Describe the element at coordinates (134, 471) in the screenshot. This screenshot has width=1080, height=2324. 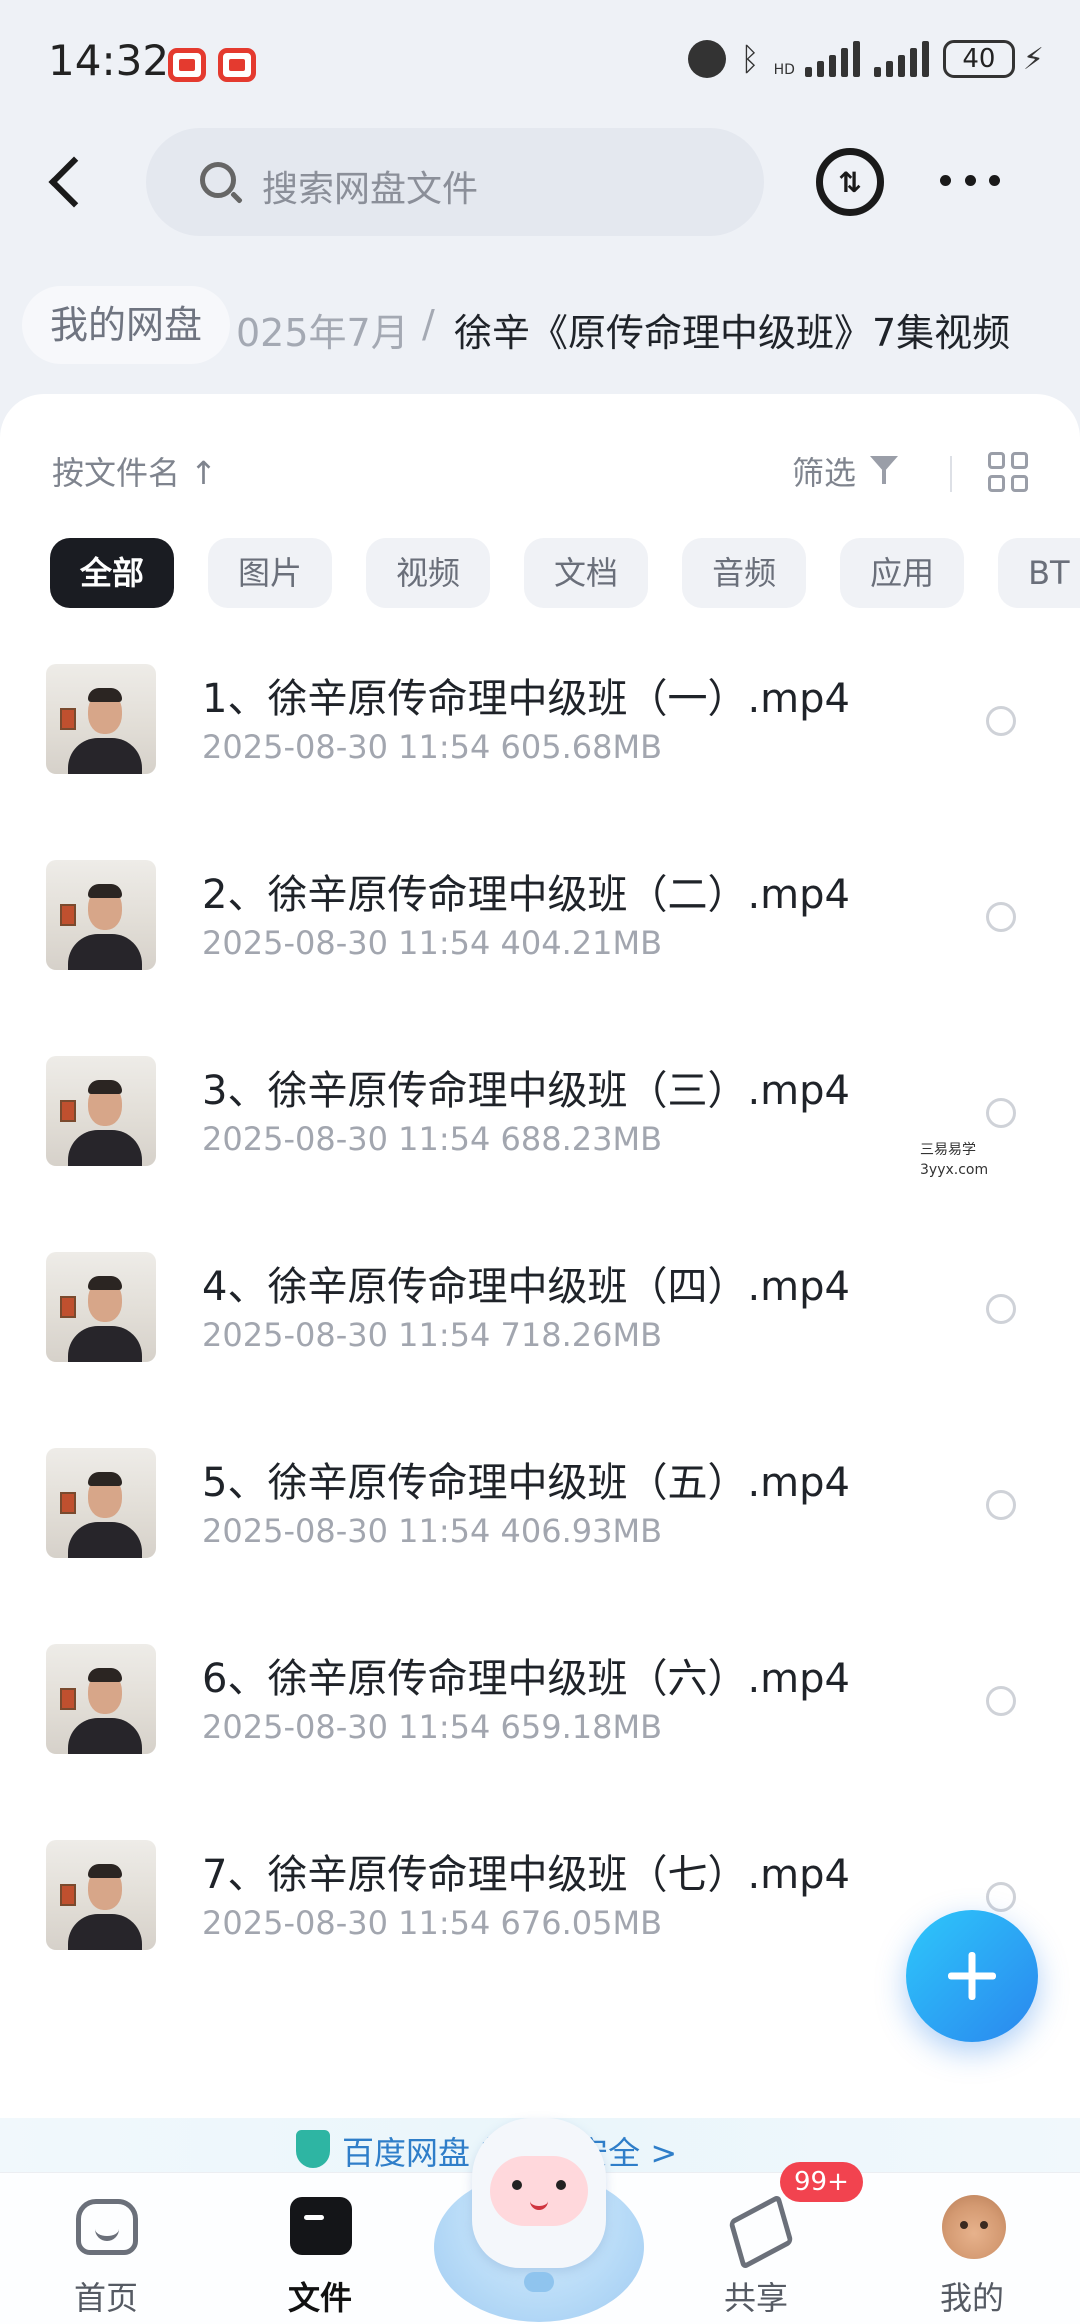
I see `sort-button: 按文件名 ↑` at that location.